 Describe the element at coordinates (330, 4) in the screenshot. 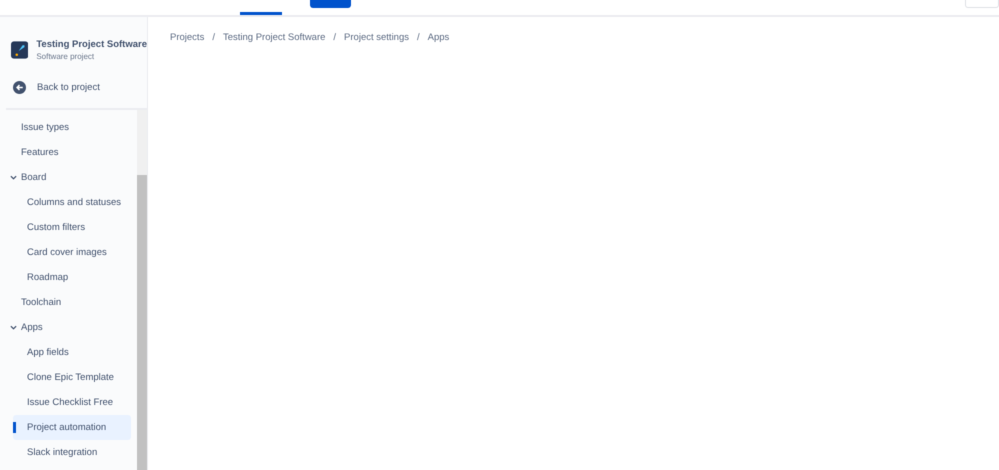

I see `create-button` at that location.